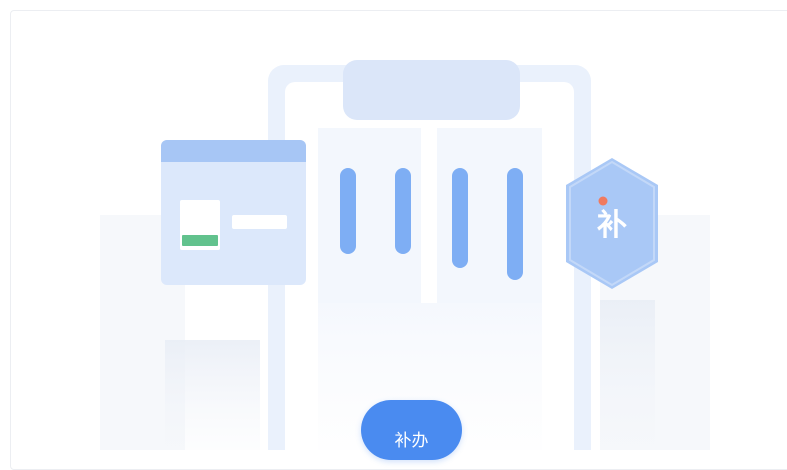 Image resolution: width=787 pixels, height=470 pixels. I want to click on badge-label: 补, so click(612, 225).